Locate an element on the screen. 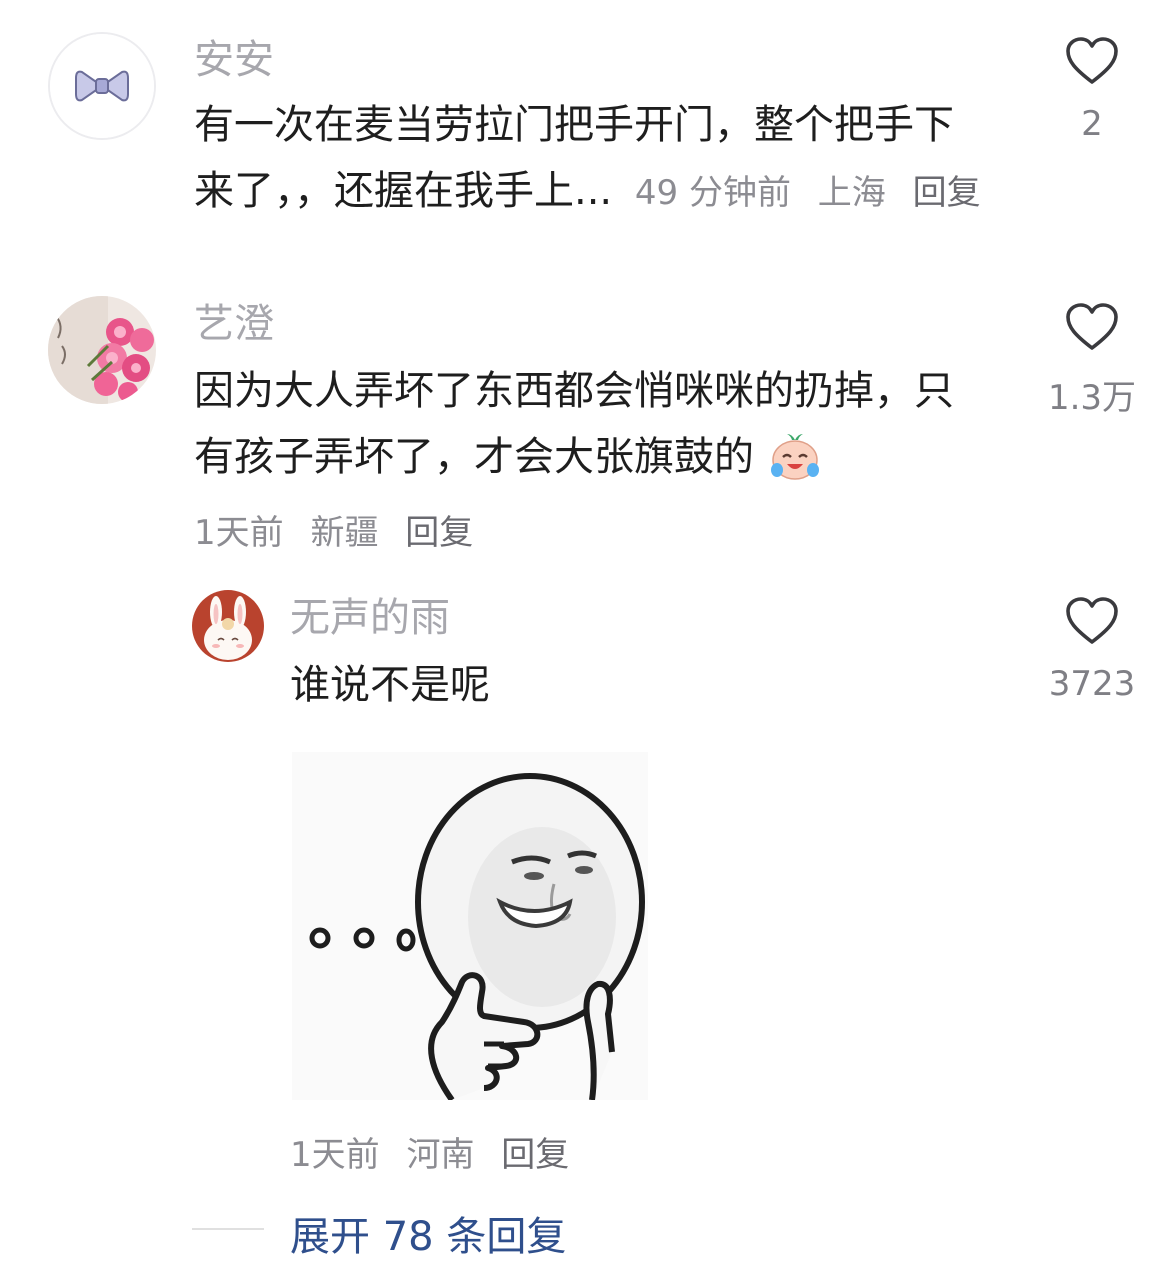  comment-text: 因为大人弄坏了东西都会悄咪咪的扔掉，只 有孩子弄坏了，才会大张旗鼓的 is located at coordinates (609, 424).